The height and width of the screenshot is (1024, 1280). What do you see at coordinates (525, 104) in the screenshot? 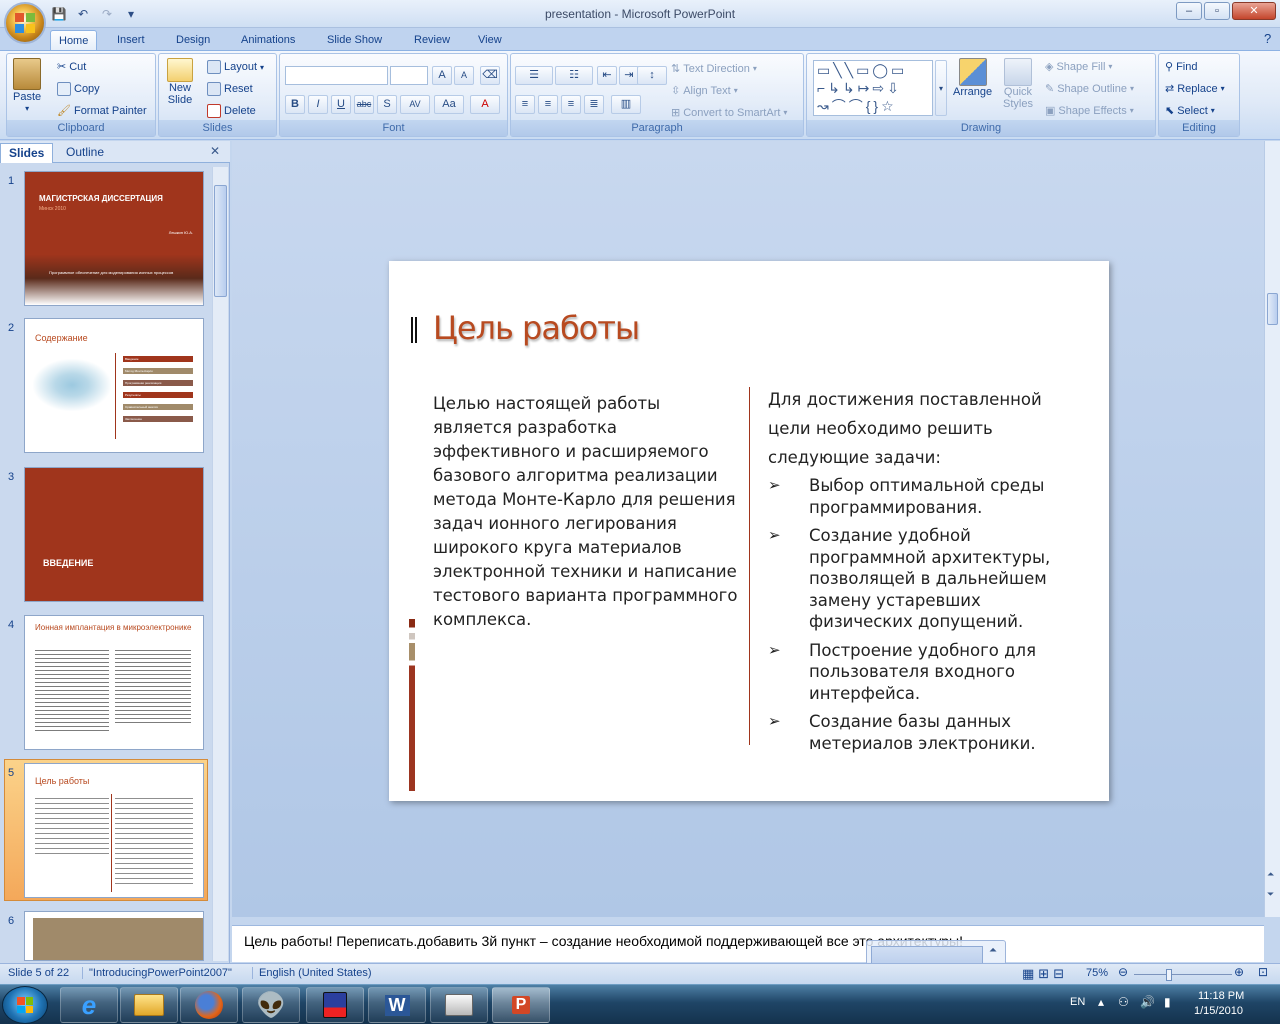
I see `align-left-icon: ≡` at bounding box center [525, 104].